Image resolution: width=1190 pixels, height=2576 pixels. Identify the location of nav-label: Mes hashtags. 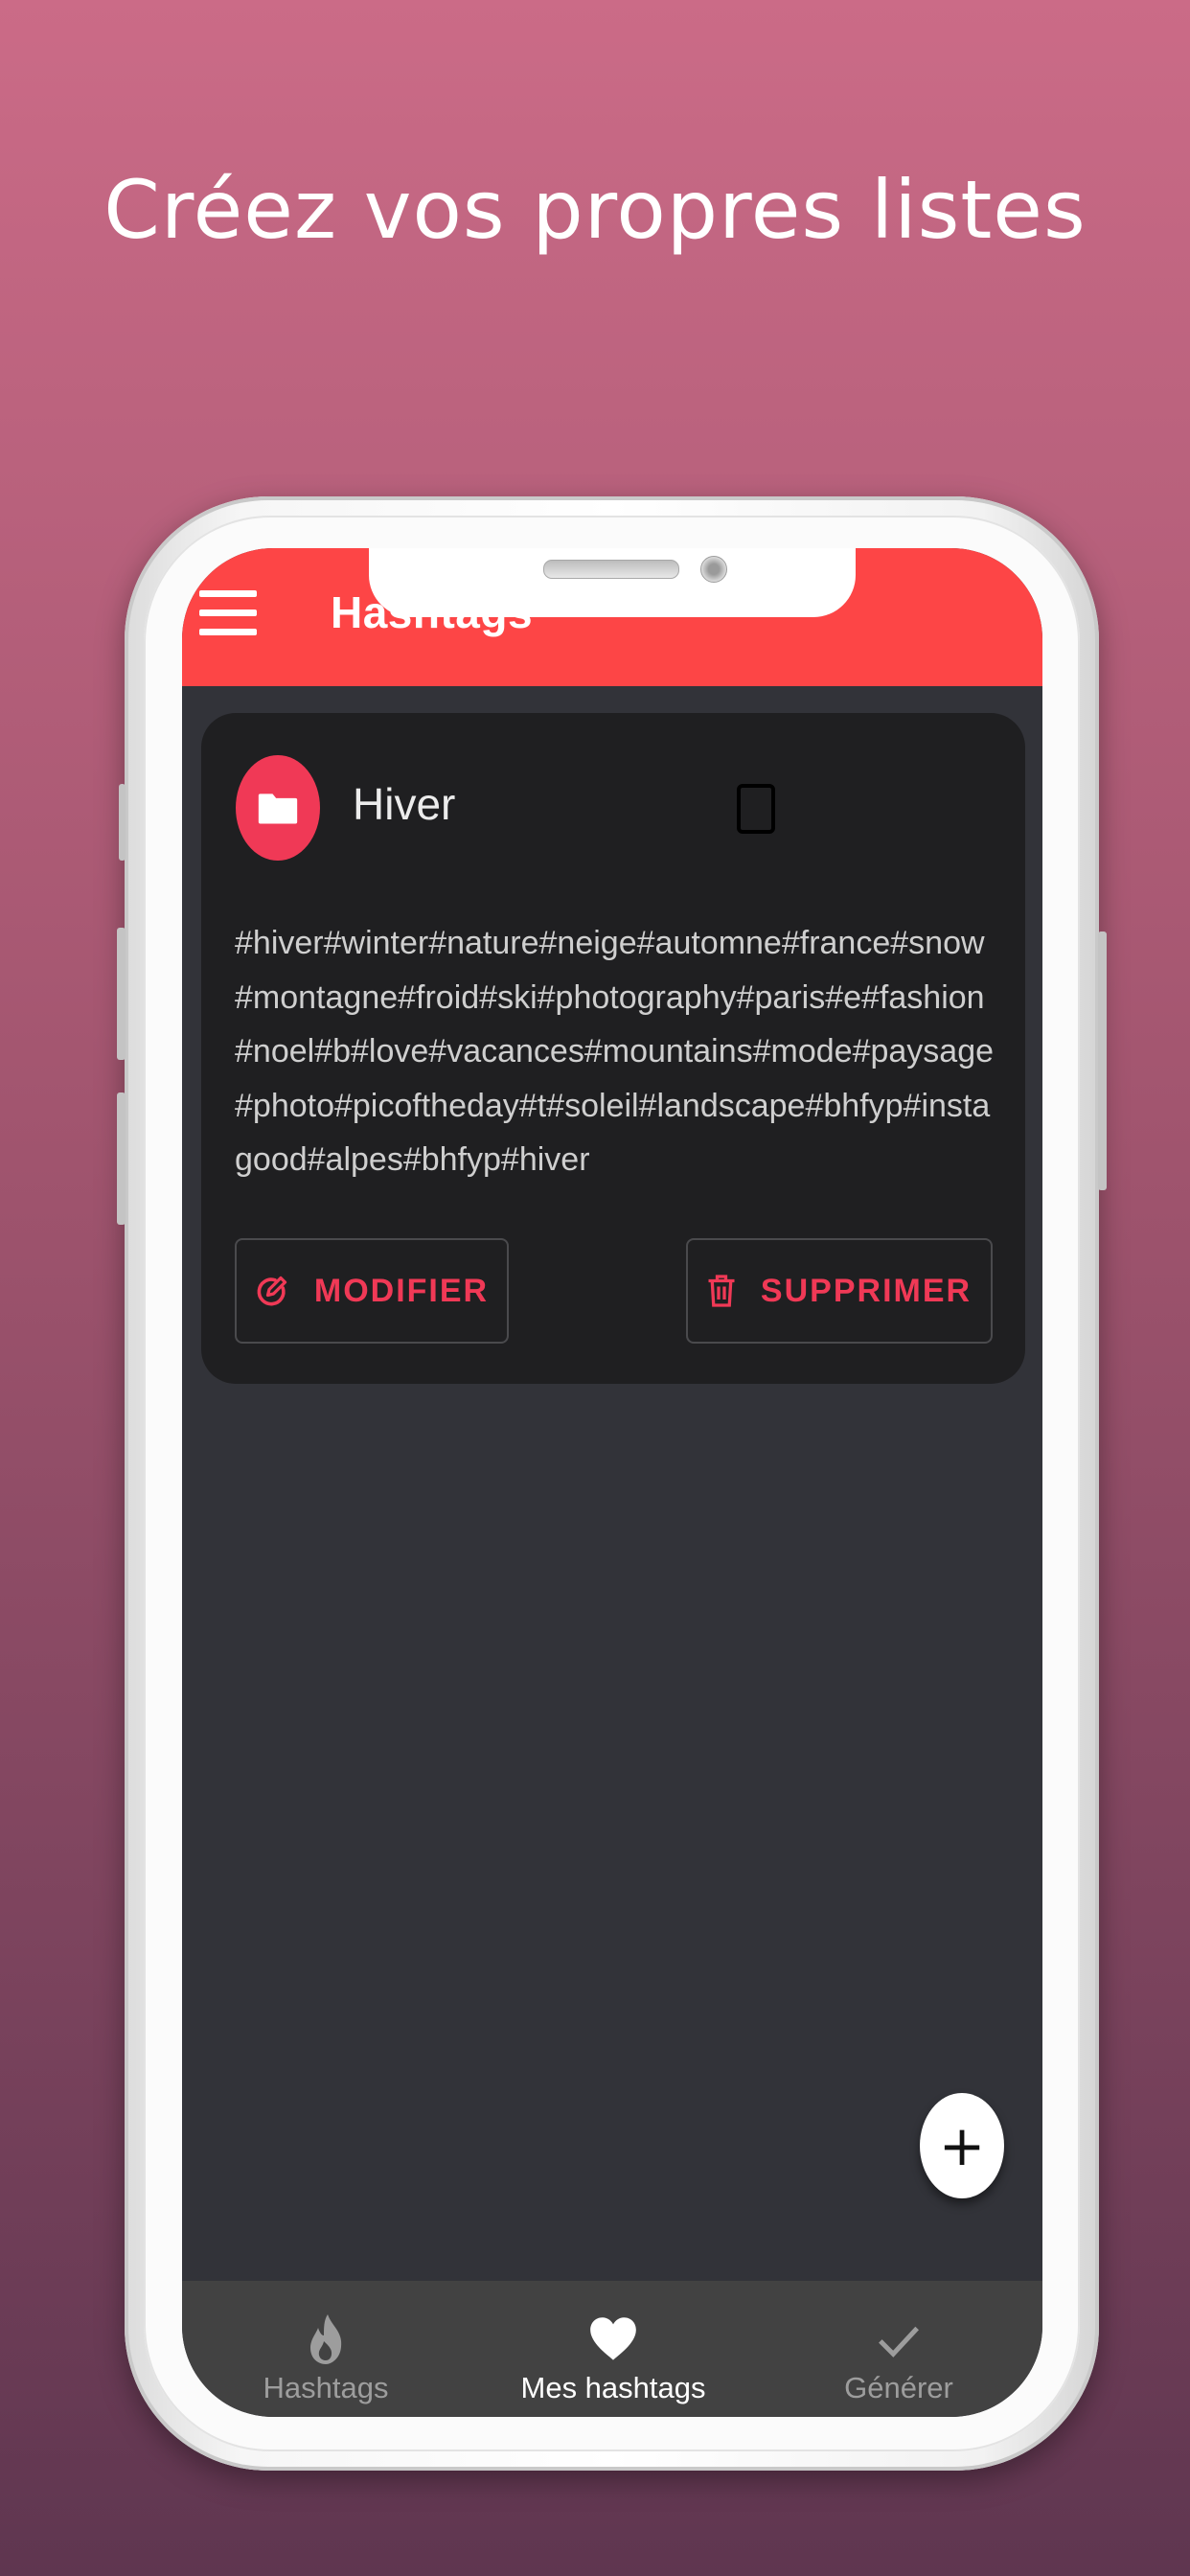
(613, 2387).